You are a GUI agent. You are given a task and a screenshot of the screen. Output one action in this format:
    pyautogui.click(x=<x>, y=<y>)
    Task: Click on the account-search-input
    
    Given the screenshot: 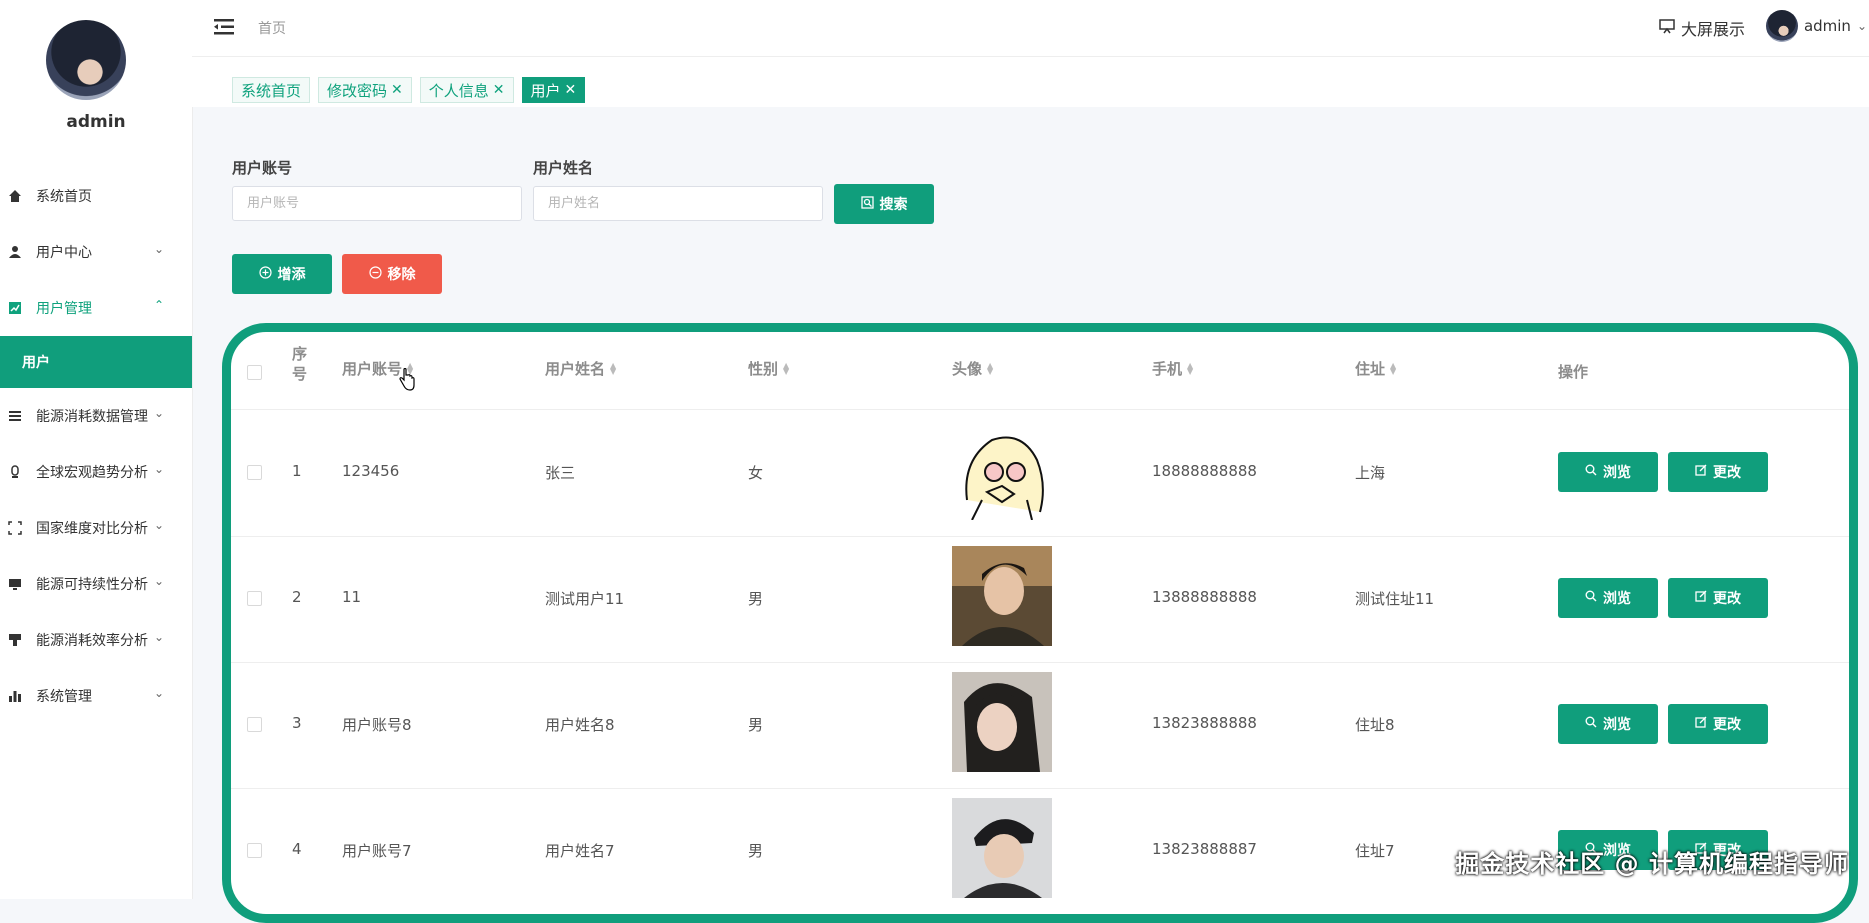 What is the action you would take?
    pyautogui.click(x=377, y=203)
    